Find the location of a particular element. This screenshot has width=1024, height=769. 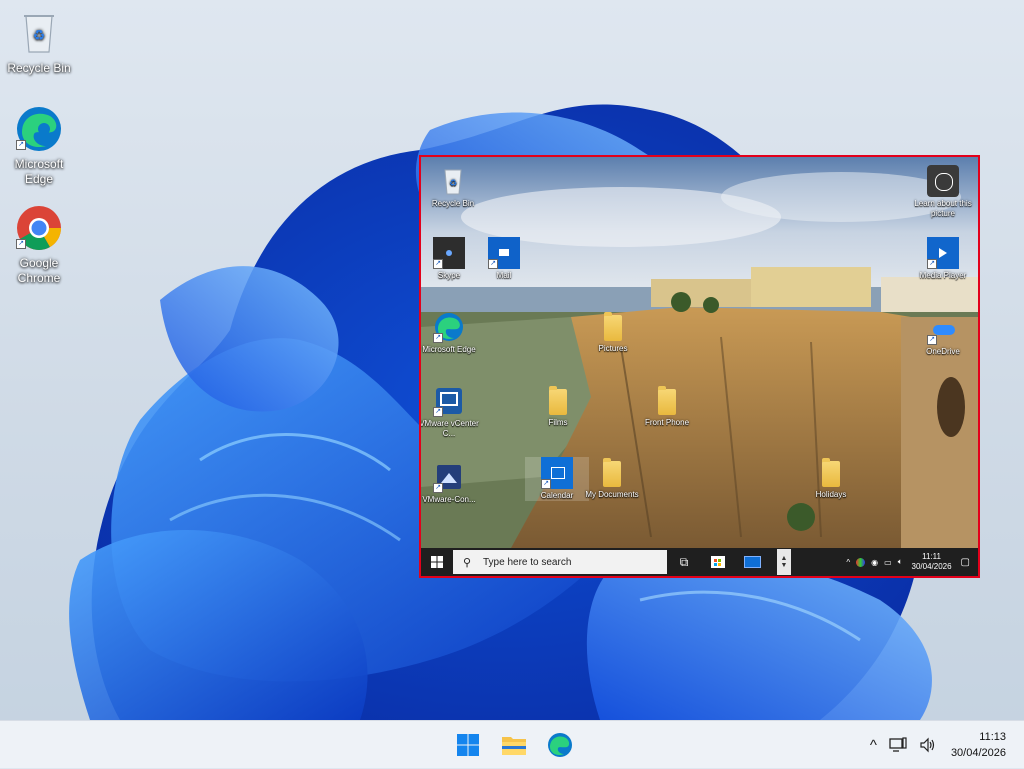

security-icon: ◉ is located at coordinates (874, 562).